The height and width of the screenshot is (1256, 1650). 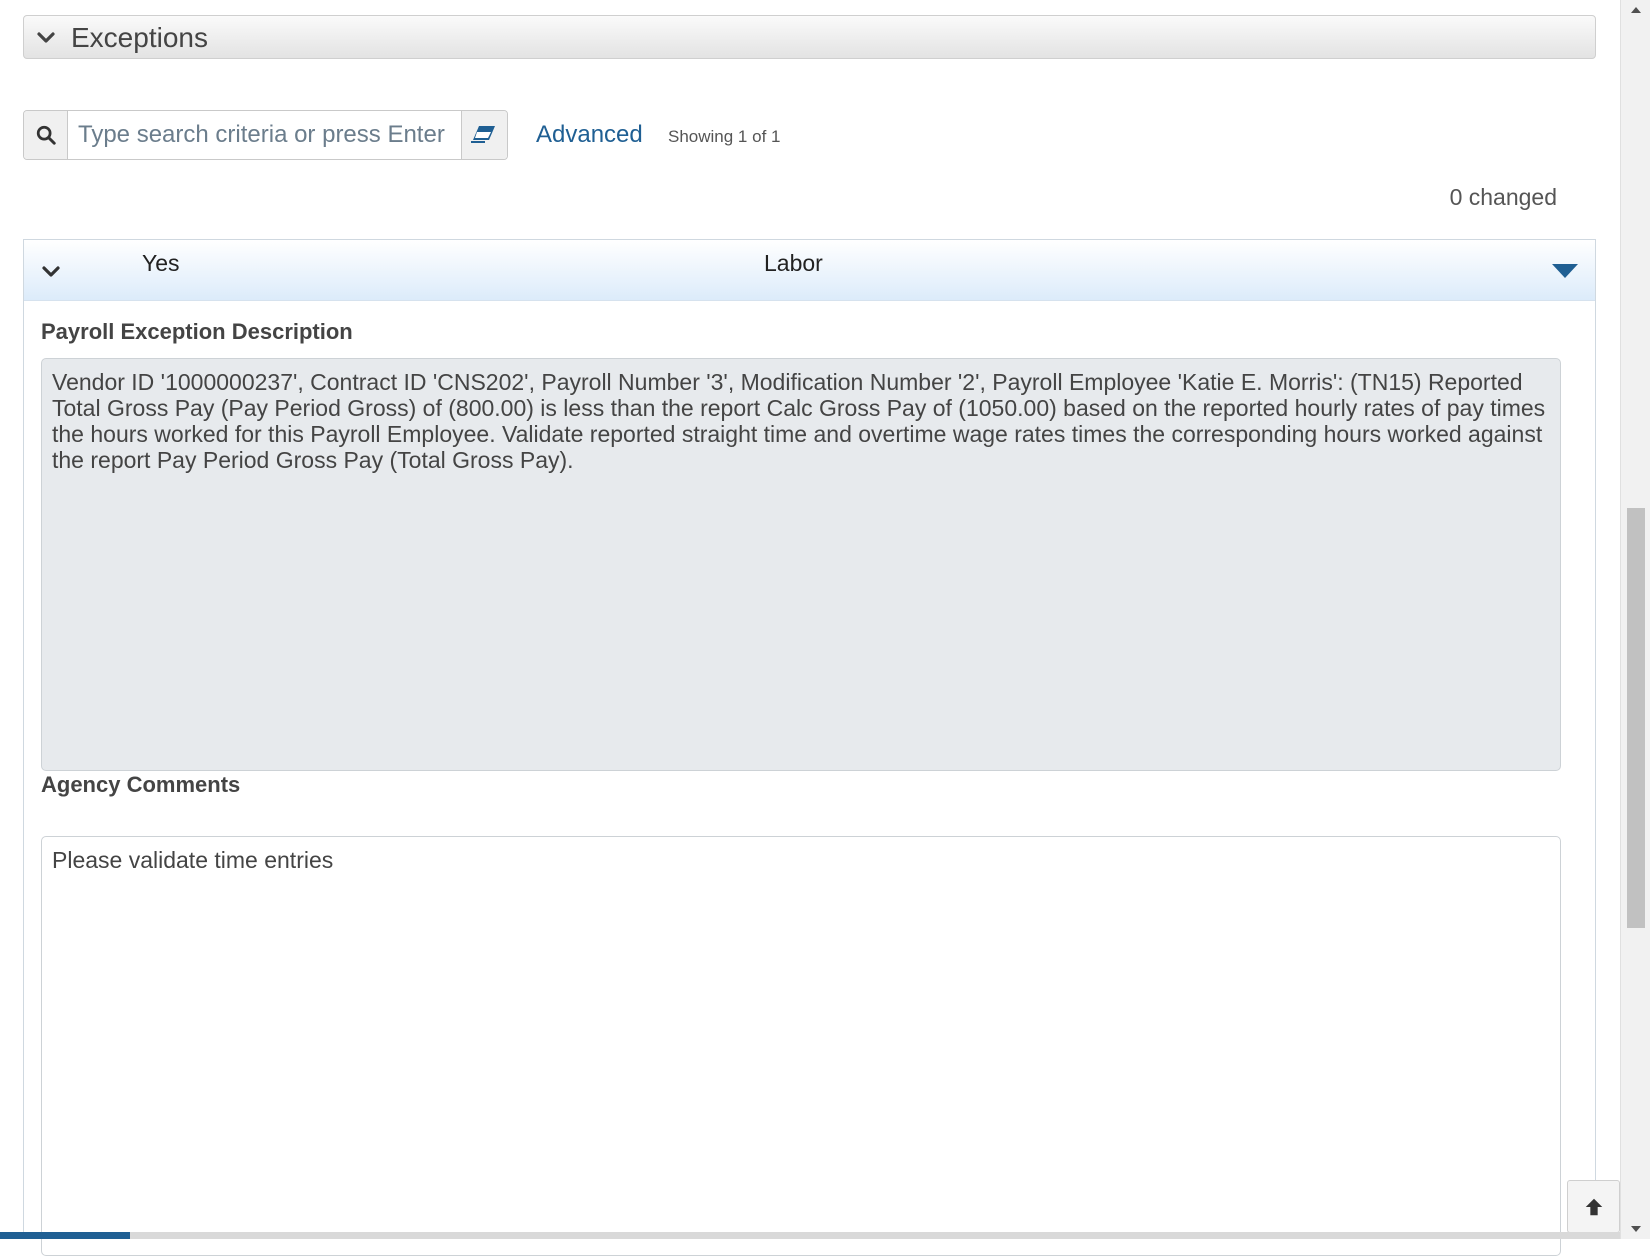 I want to click on scroll-down-arrow-icon, so click(x=1635, y=1229).